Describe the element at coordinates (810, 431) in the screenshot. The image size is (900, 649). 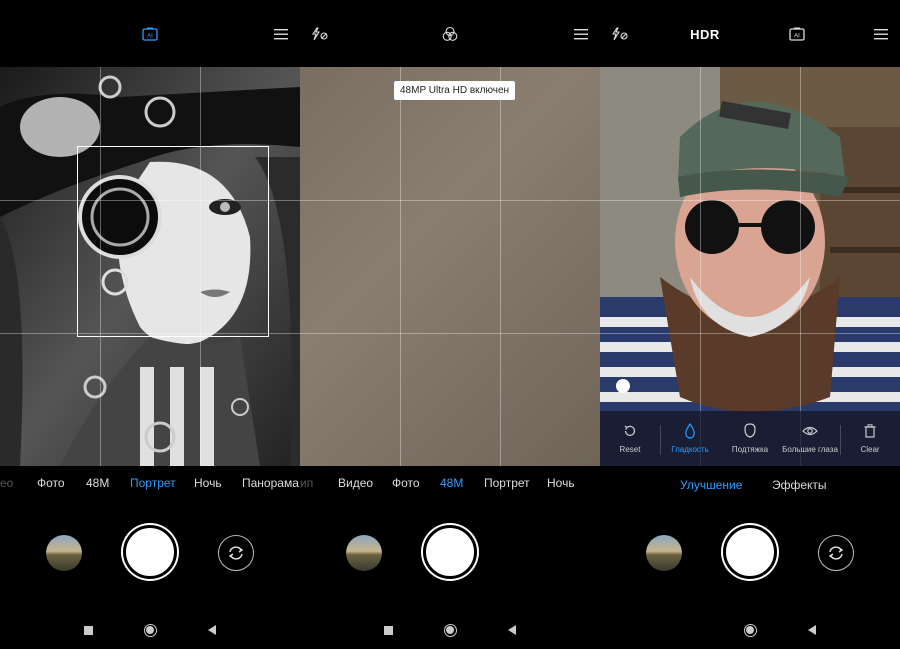
I see `eye-icon` at that location.